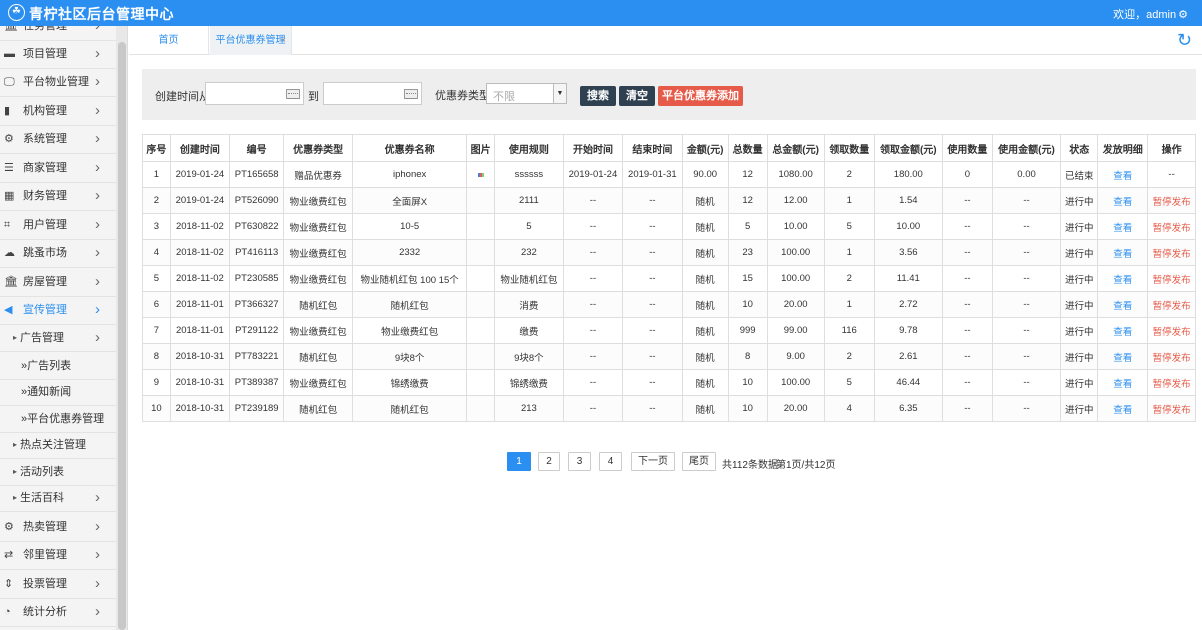  What do you see at coordinates (122, 336) in the screenshot?
I see `sidebar-scroll-thumb` at bounding box center [122, 336].